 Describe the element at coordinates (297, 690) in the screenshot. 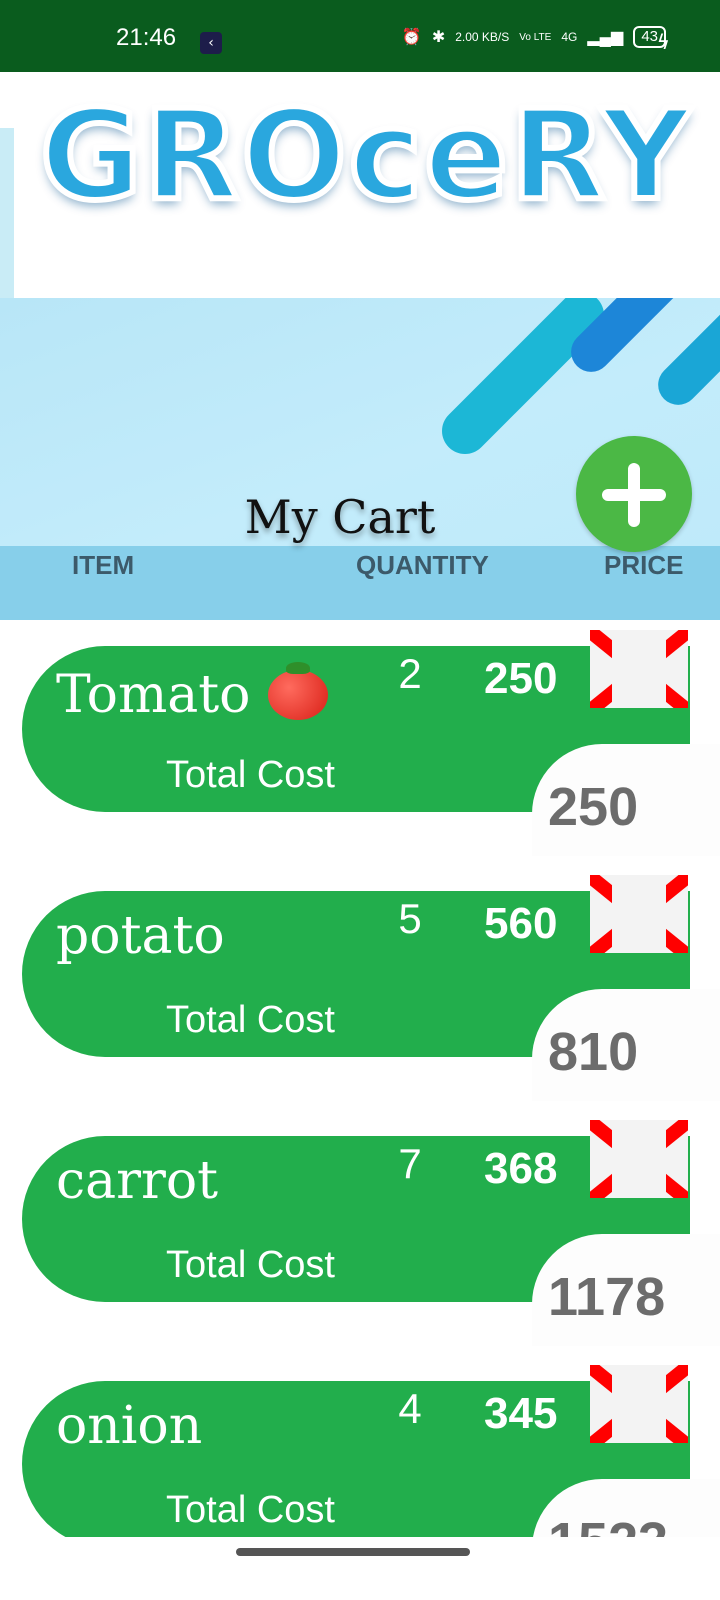

I see `tomato-icon` at that location.